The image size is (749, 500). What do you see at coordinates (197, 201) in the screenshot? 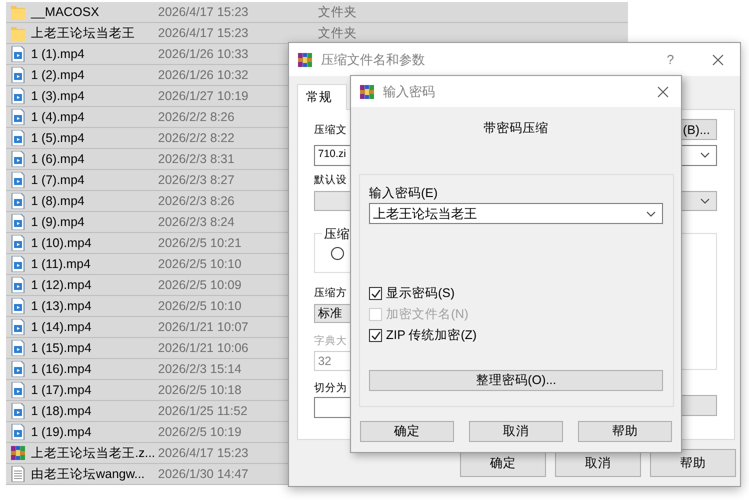
I see `file-date: 2026/2/3 8:26` at bounding box center [197, 201].